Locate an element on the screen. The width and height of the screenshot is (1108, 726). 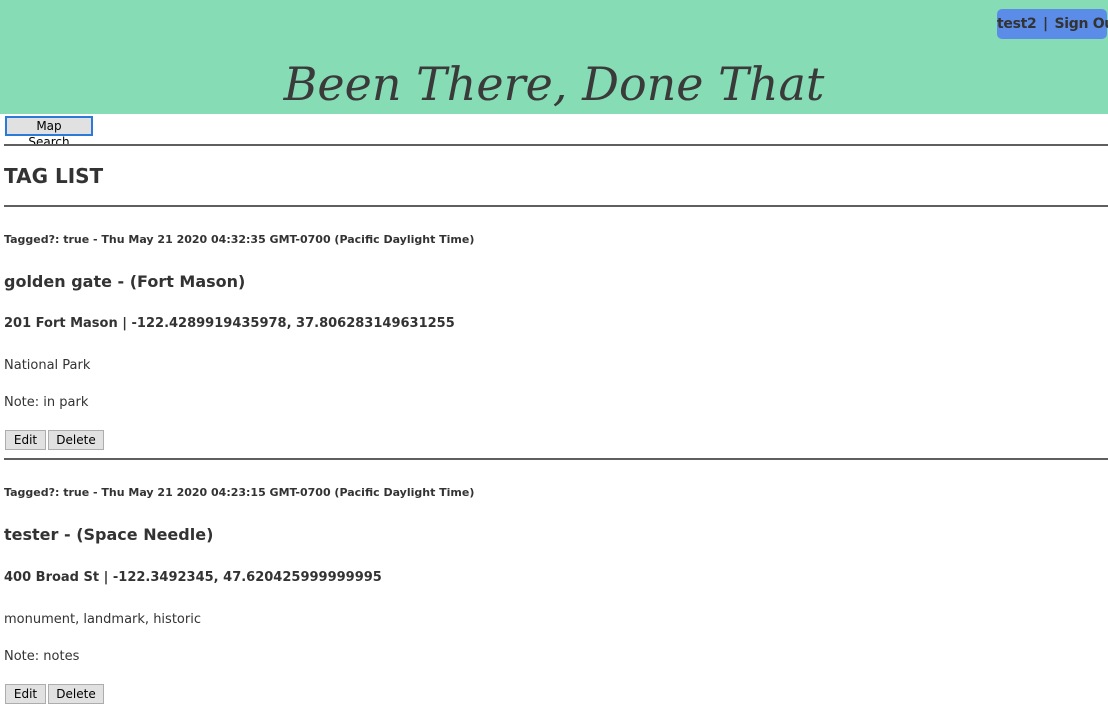
section-title: TAG LIST is located at coordinates (54, 176).